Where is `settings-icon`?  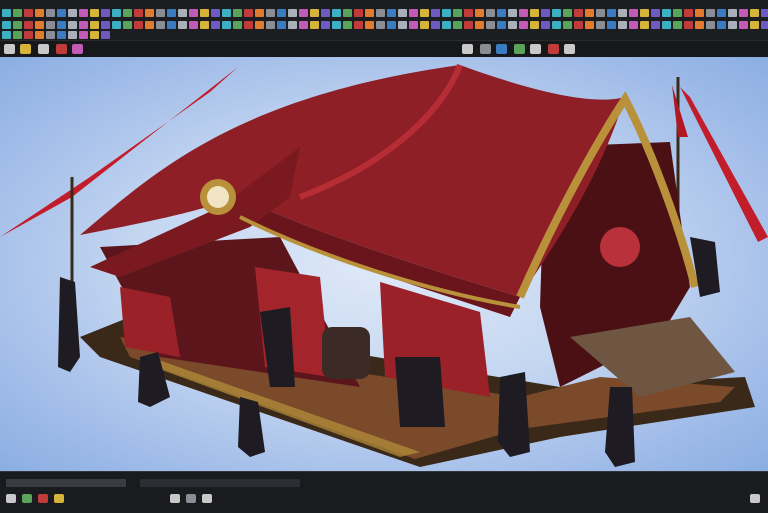
settings-icon is located at coordinates (755, 498).